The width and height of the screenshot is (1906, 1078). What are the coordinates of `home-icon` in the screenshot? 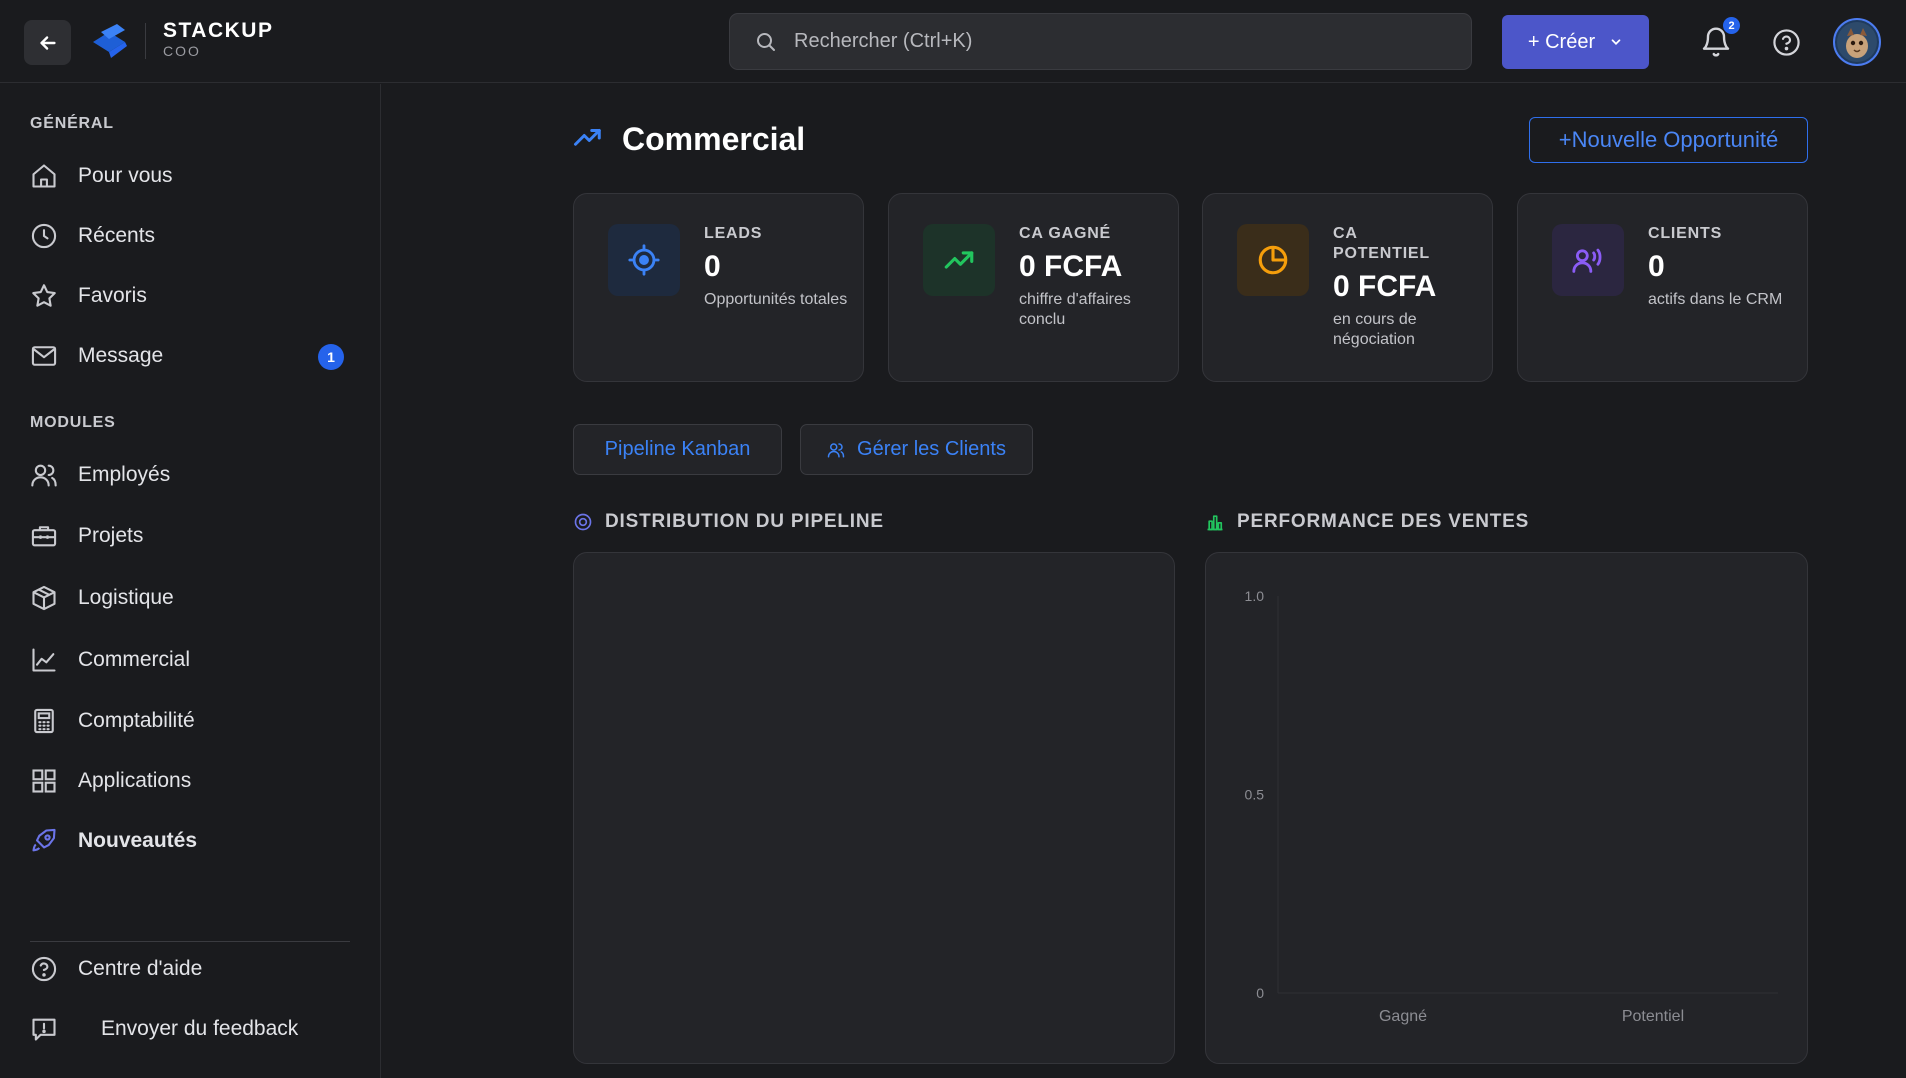 It's located at (44, 176).